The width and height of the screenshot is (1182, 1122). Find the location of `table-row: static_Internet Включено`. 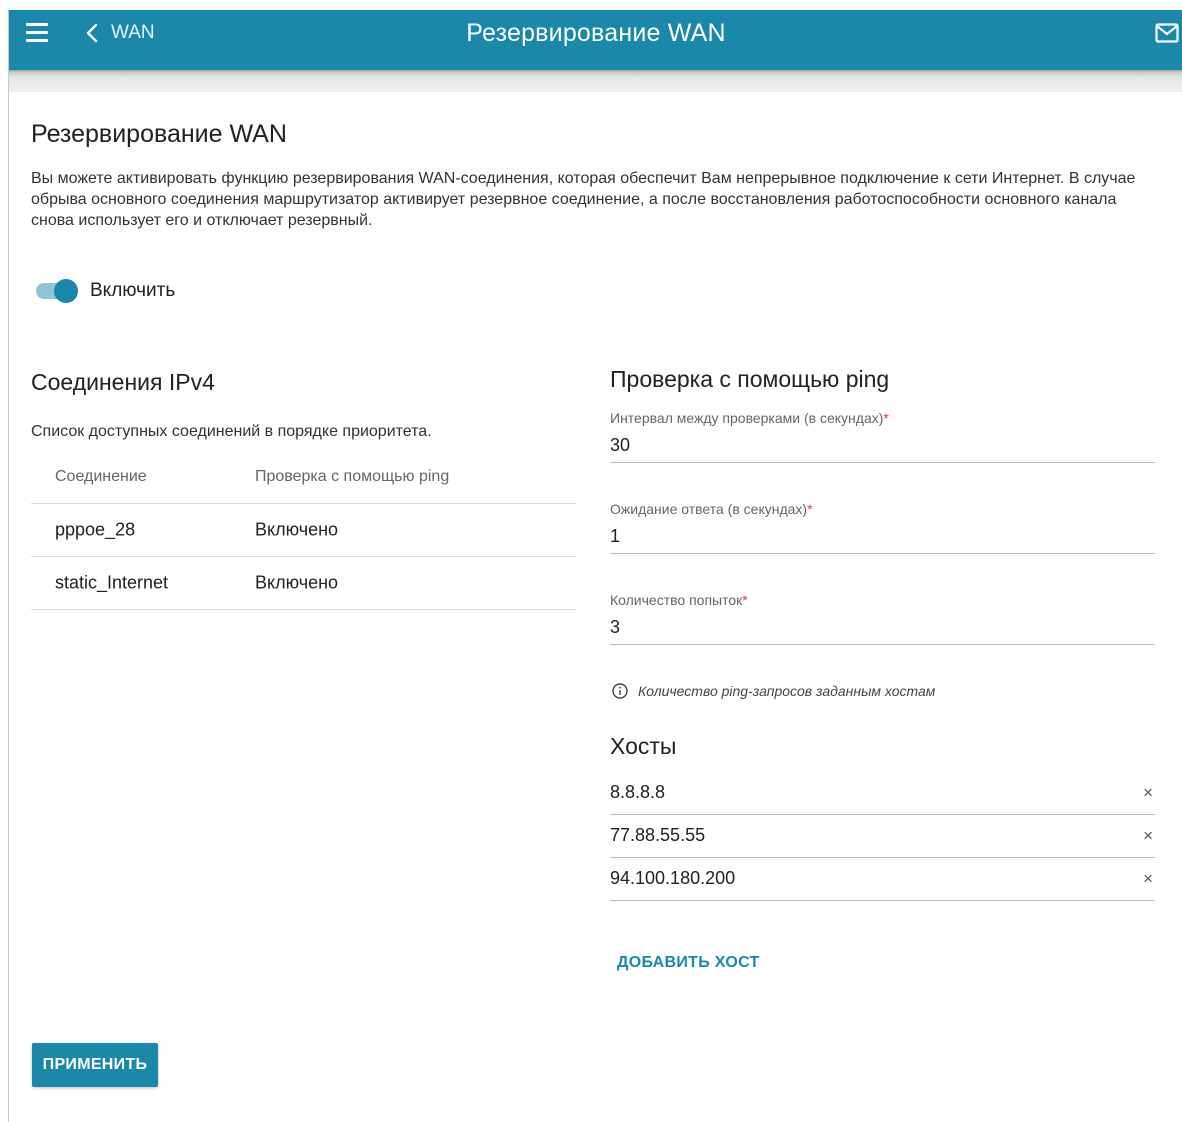

table-row: static_Internet Включено is located at coordinates (303, 583).